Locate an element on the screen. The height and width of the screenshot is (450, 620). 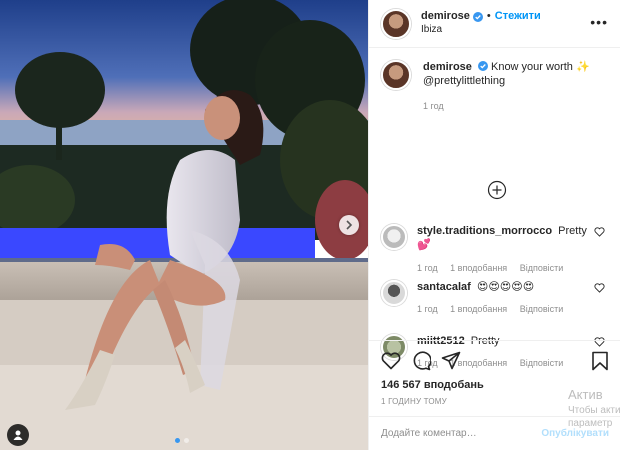
share-direct-icon is located at coordinates (451, 361).